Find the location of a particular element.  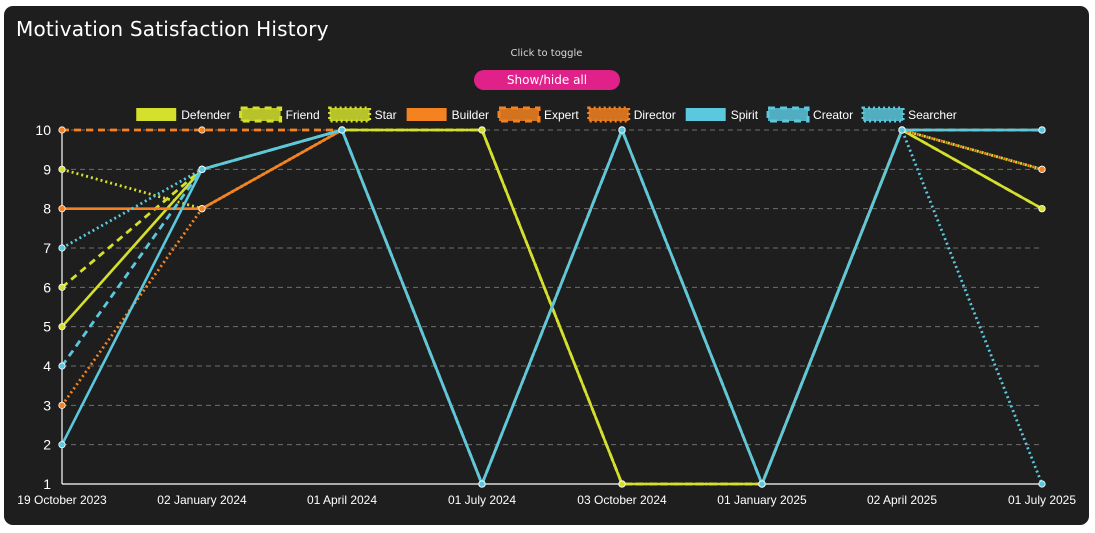

x-tick-label: 01 January 2025 is located at coordinates (762, 500).